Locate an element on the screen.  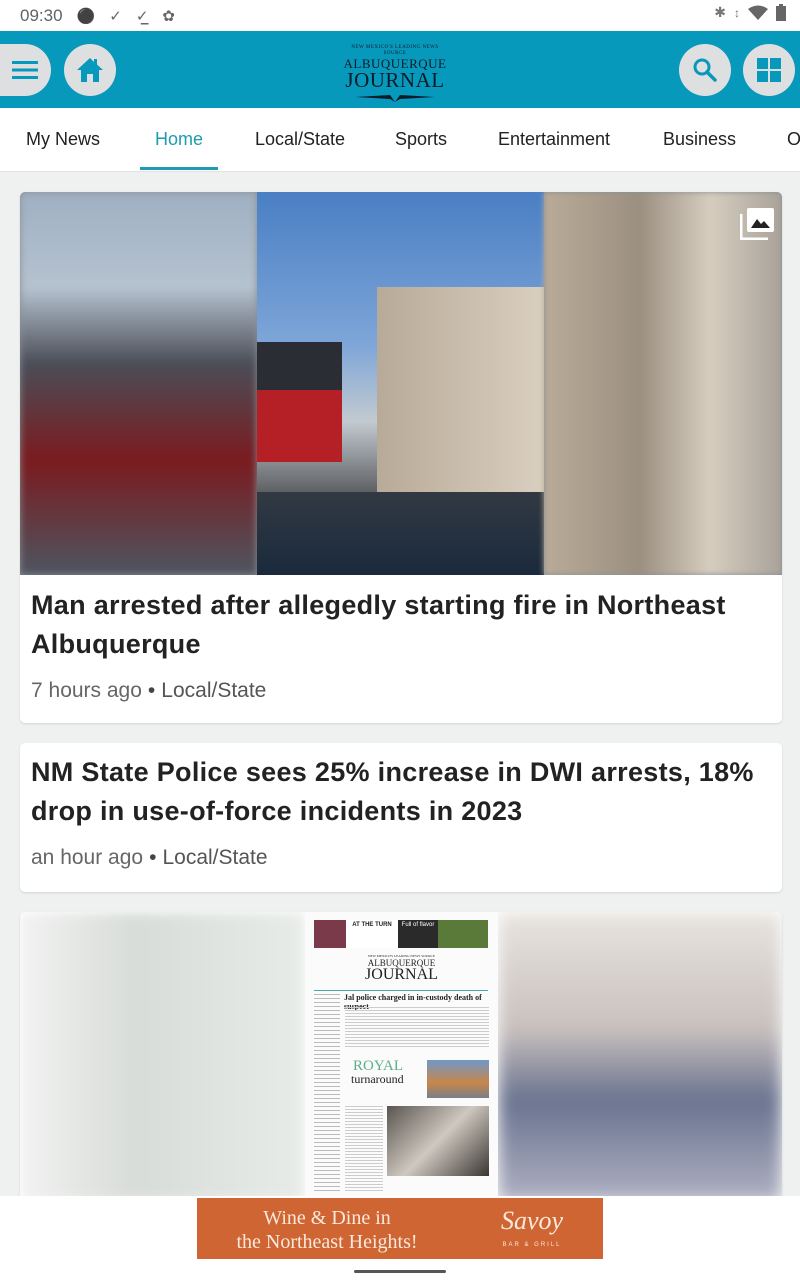
menu-button is located at coordinates (25, 70).